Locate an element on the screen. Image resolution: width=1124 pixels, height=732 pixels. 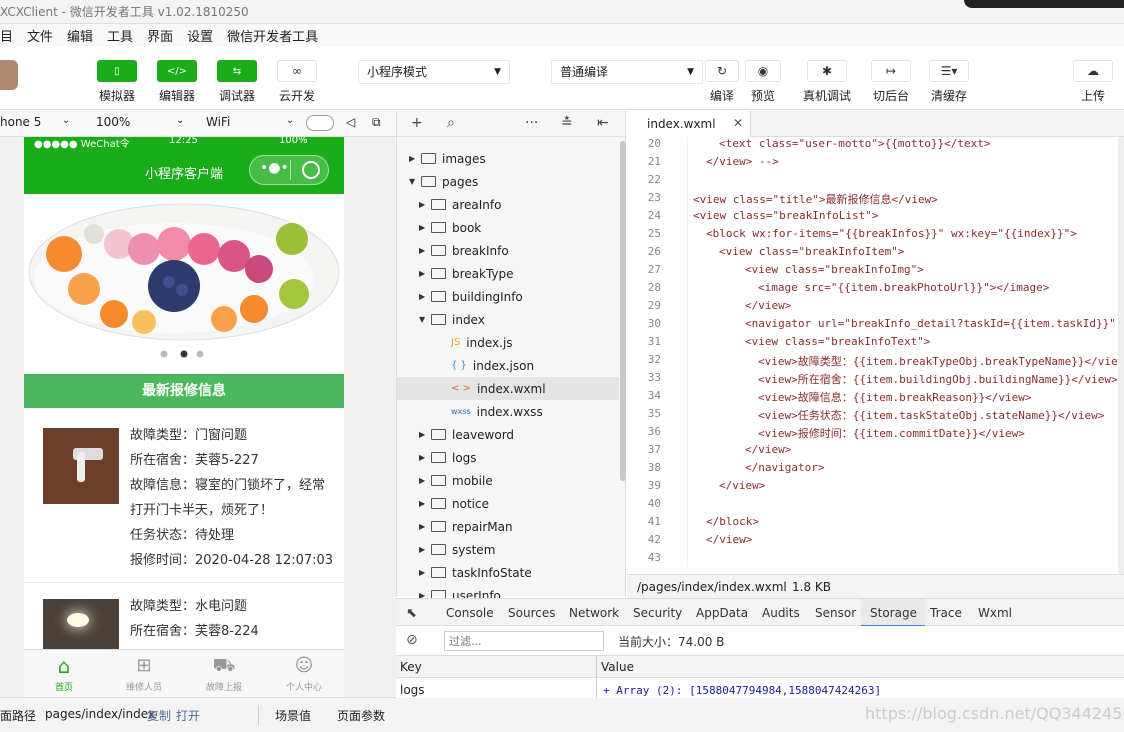
tab-home: ⌂ 首页 is located at coordinates (64, 672).